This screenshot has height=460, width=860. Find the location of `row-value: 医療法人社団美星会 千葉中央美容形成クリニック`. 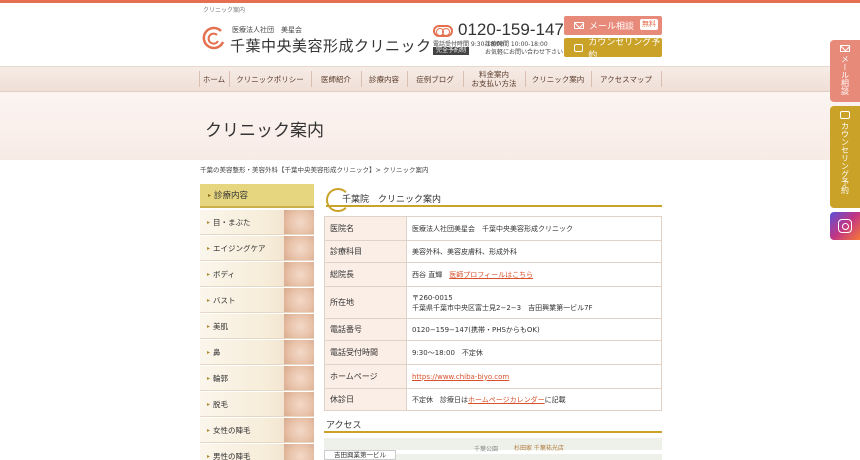

row-value: 医療法人社団美星会 千葉中央美容形成クリニック is located at coordinates (534, 228).